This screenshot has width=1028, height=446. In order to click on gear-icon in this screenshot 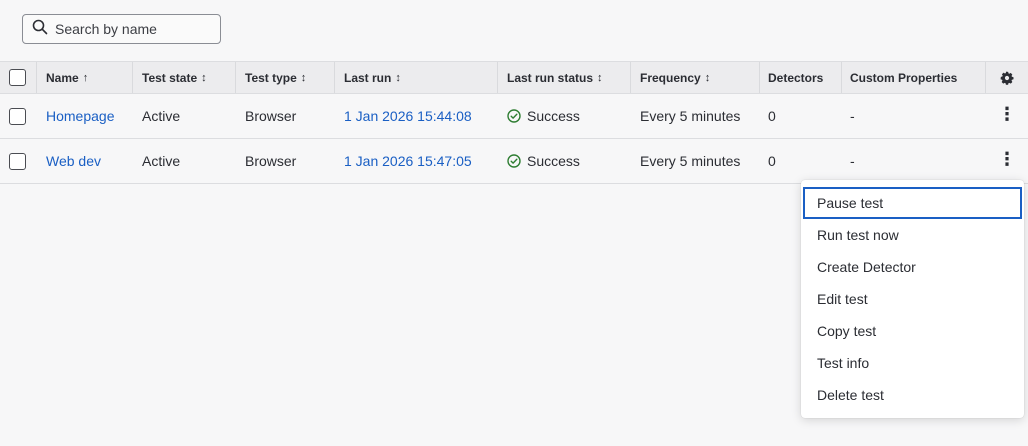, I will do `click(1007, 78)`.